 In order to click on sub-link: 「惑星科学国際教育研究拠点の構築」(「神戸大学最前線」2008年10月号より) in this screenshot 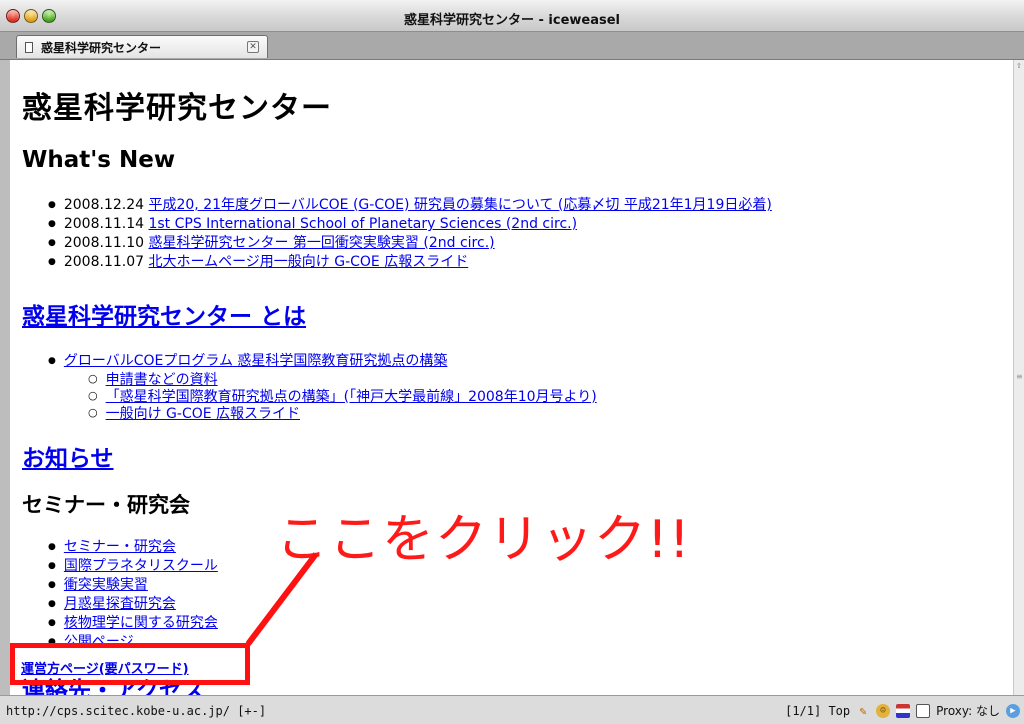, I will do `click(351, 397)`.